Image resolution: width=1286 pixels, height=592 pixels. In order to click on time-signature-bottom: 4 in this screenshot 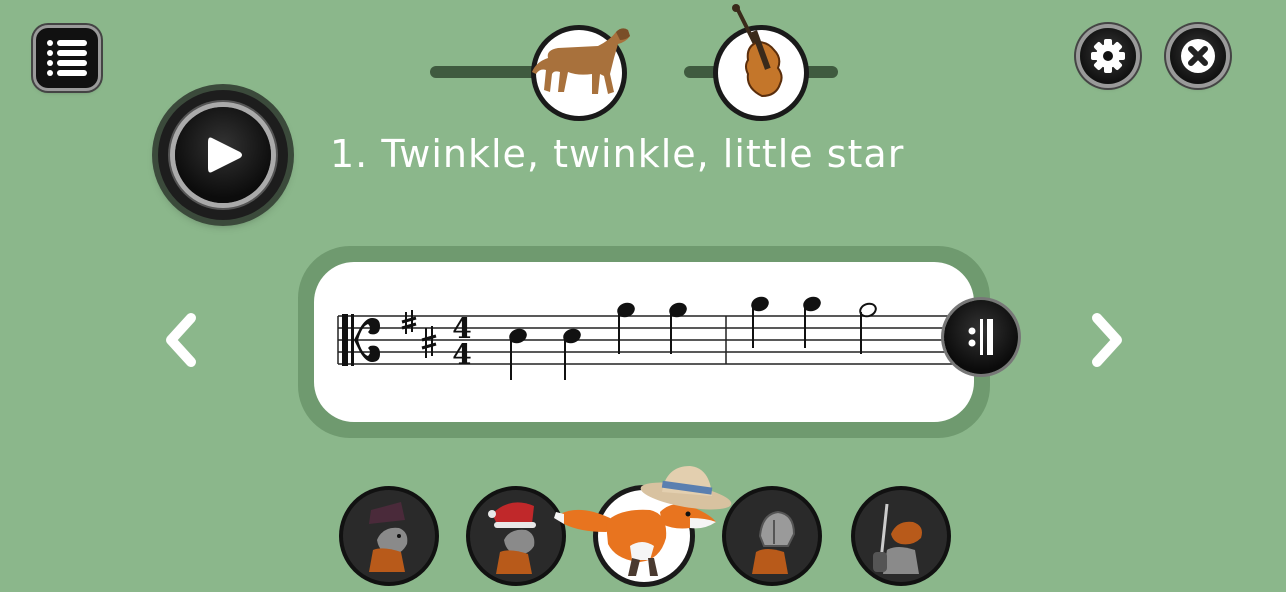, I will do `click(461, 354)`.